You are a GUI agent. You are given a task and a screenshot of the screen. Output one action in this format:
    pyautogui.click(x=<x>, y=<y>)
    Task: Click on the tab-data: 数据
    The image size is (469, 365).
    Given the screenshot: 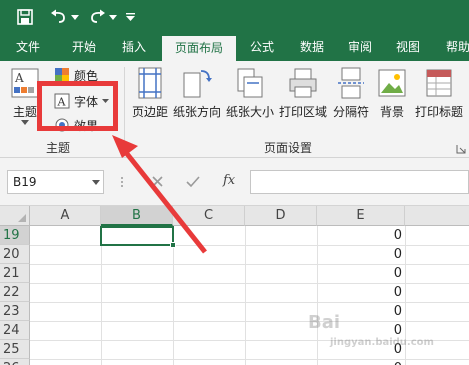 What is the action you would take?
    pyautogui.click(x=312, y=47)
    